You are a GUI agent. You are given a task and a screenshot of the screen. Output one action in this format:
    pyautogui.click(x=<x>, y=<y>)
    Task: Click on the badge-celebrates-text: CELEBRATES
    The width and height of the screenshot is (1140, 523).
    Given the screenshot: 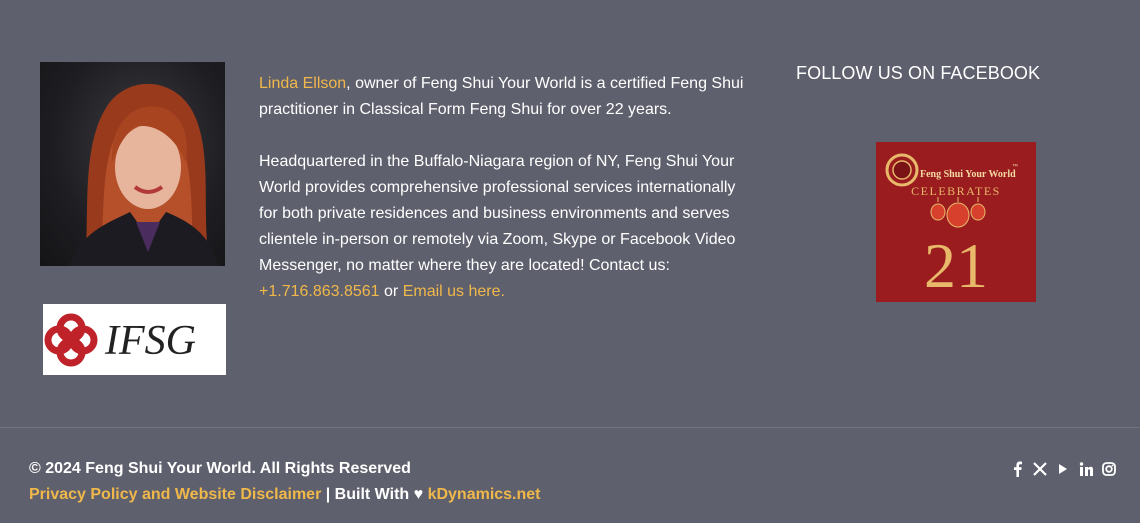 What is the action you would take?
    pyautogui.click(x=956, y=191)
    